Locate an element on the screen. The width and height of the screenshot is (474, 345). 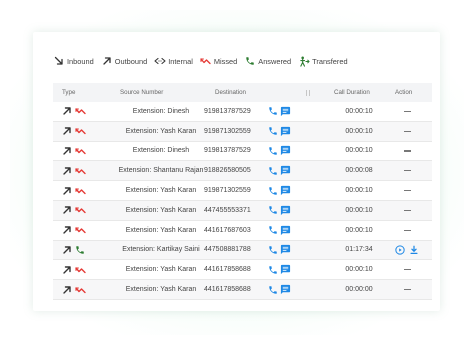
call-duration-cell: 00:00:08 is located at coordinates (359, 171).